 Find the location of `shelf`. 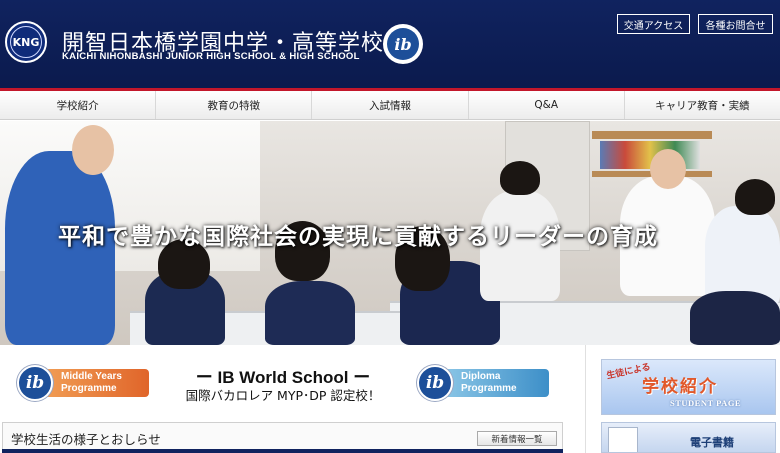

shelf is located at coordinates (652, 135).